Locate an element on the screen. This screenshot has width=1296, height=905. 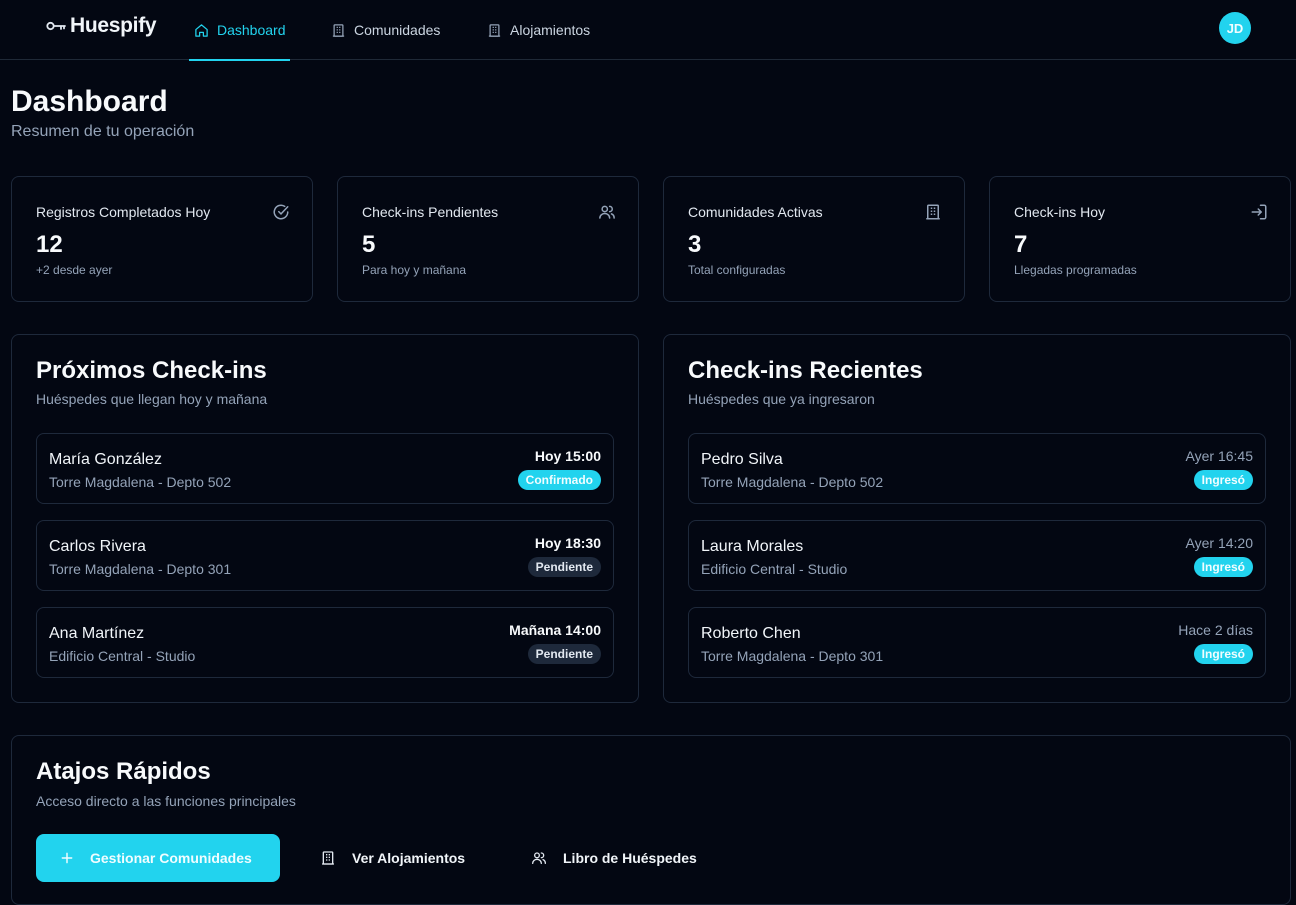
tab-dashboard: Dashboard is located at coordinates (239, 30).